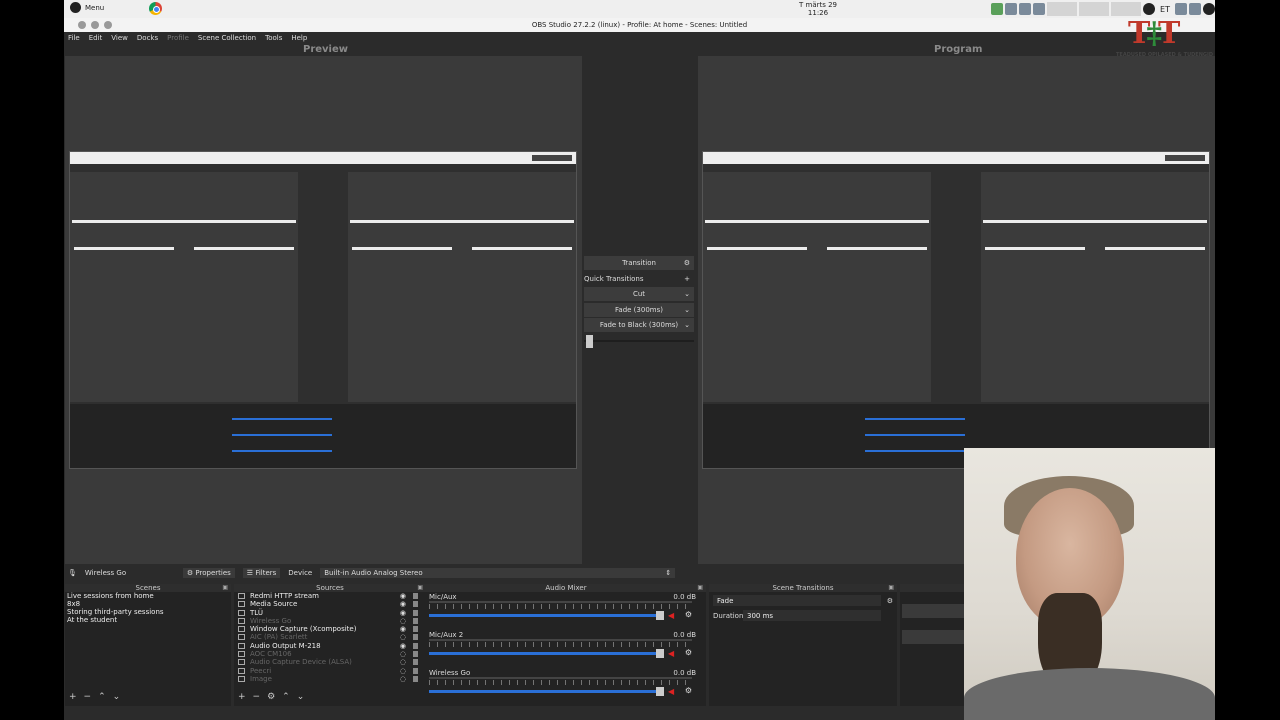  Describe the element at coordinates (330, 637) in the screenshot. I see `source-item: AIC (PA) Scarlett ◌` at that location.